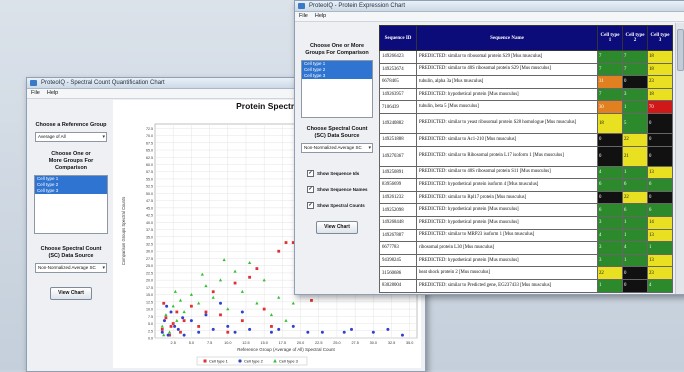  What do you see at coordinates (610, 210) in the screenshot?
I see `count-cell-type-1: 6` at bounding box center [610, 210].